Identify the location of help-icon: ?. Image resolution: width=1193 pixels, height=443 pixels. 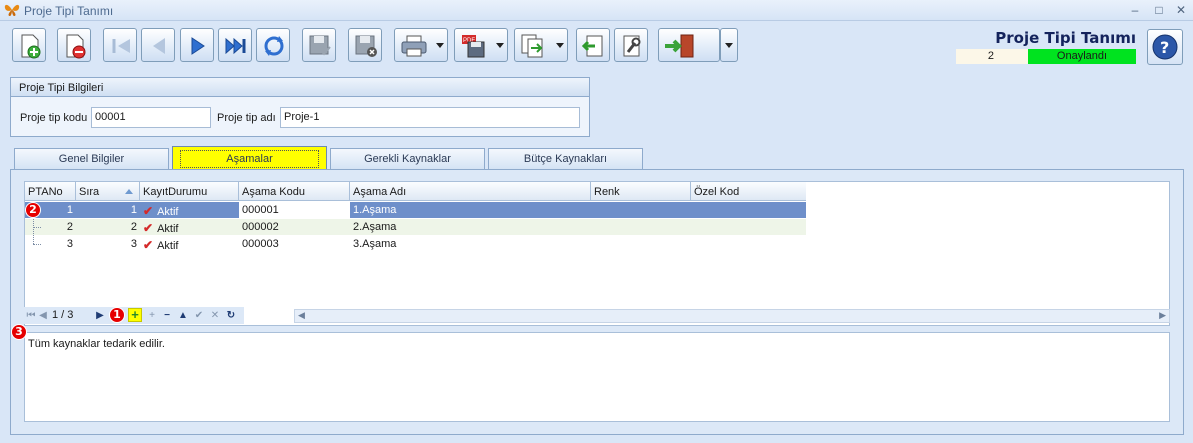
(1165, 47).